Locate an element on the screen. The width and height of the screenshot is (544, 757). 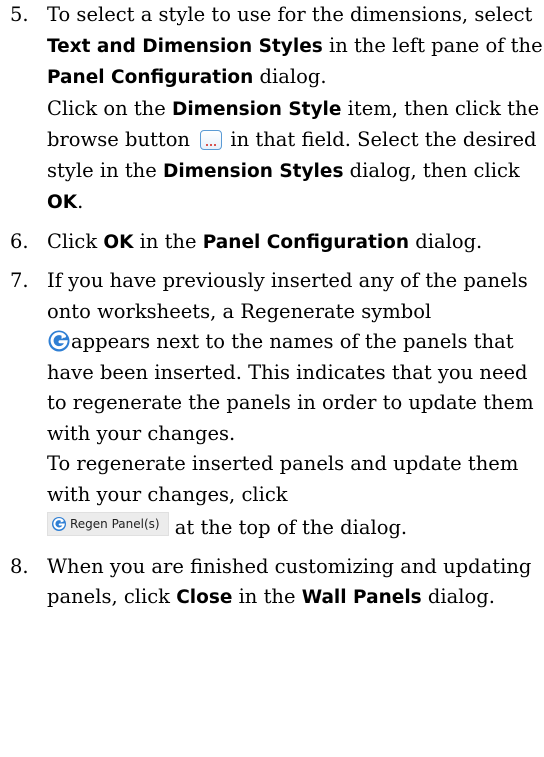
step-text: at the top of the dialog. is located at coordinates (288, 527).